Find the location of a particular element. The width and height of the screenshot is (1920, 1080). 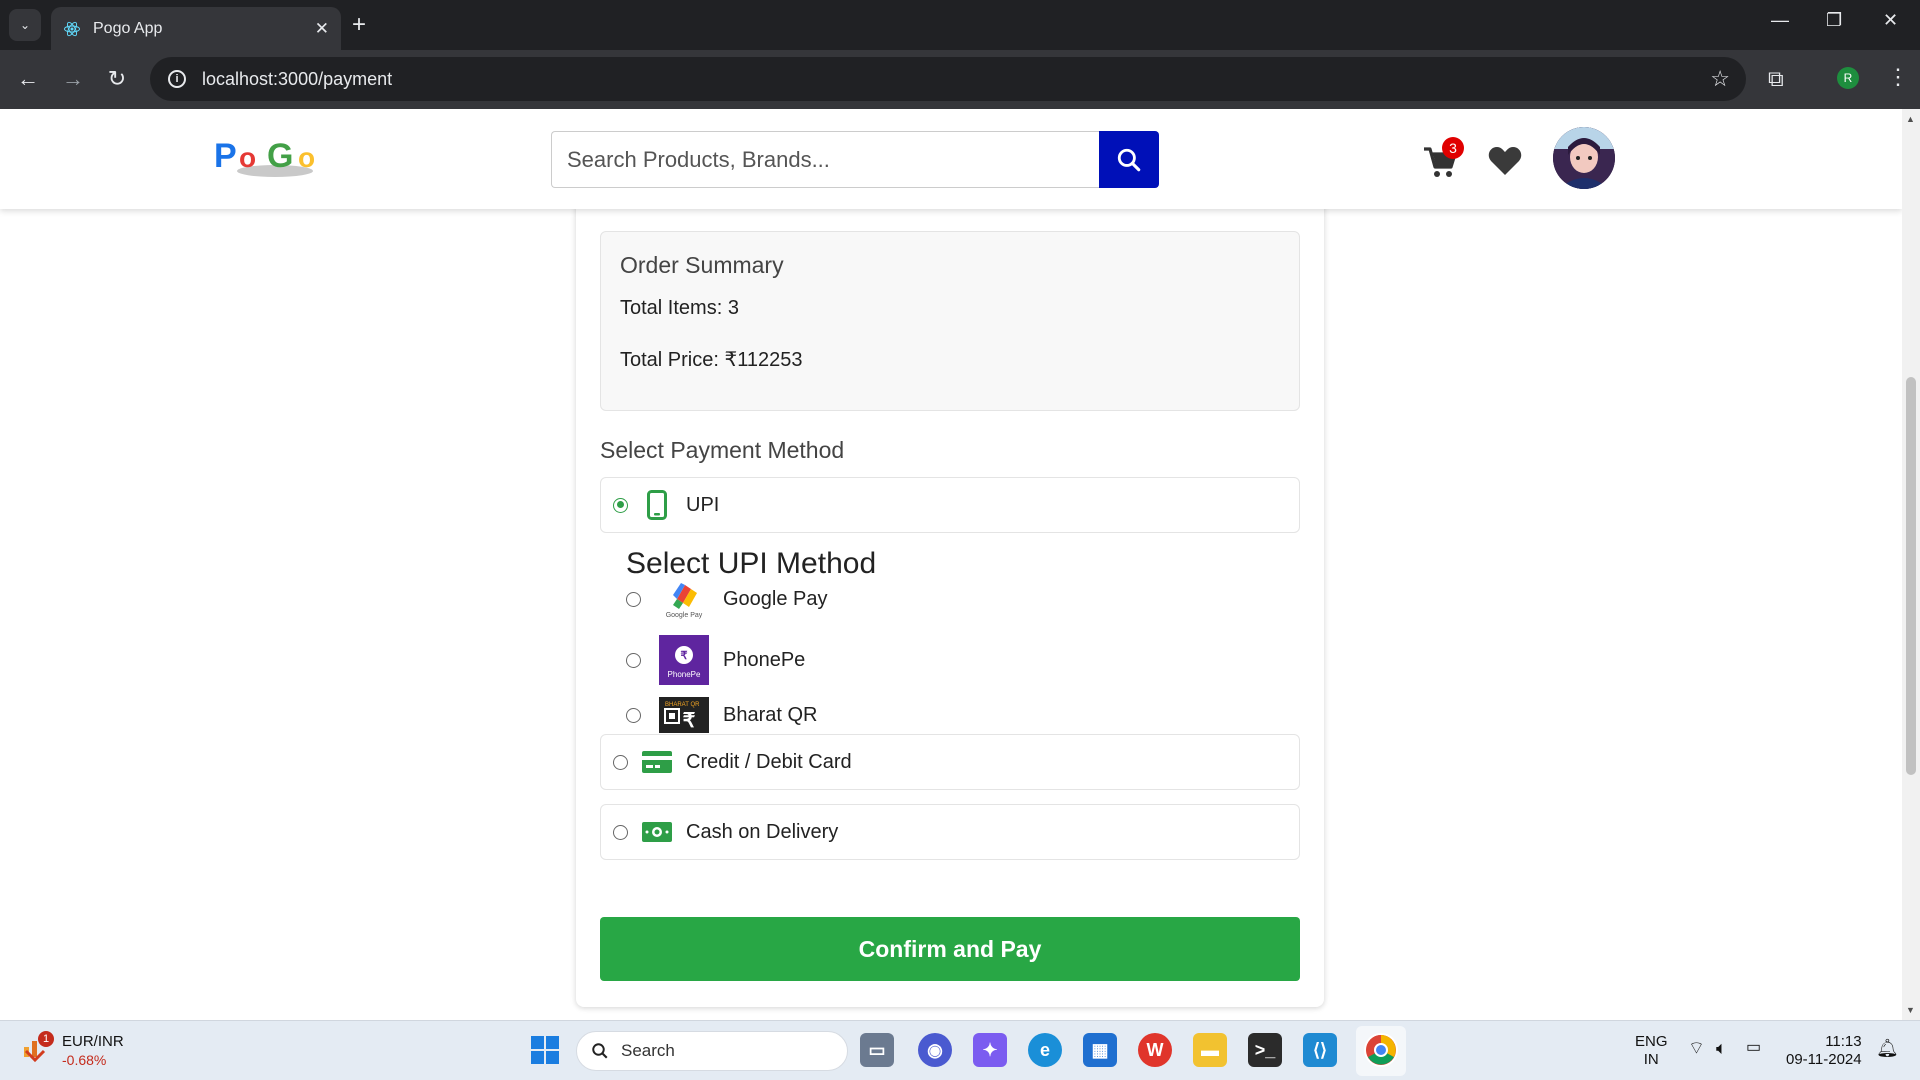

widget-title: EUR/INR is located at coordinates (93, 1041).